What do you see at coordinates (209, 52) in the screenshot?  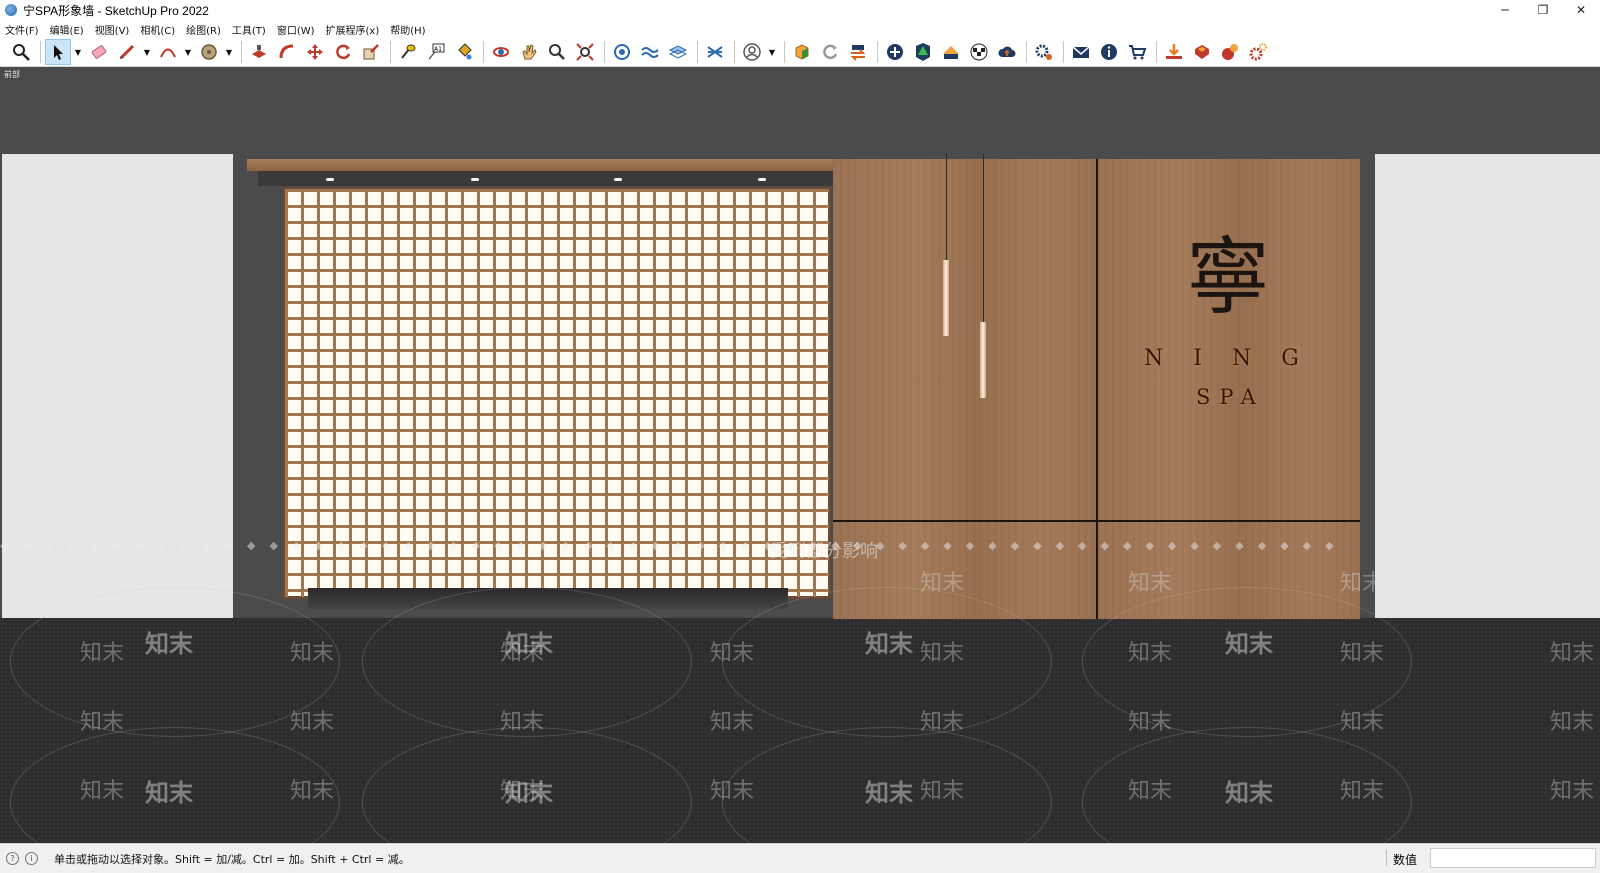 I see `shape-tool-button` at bounding box center [209, 52].